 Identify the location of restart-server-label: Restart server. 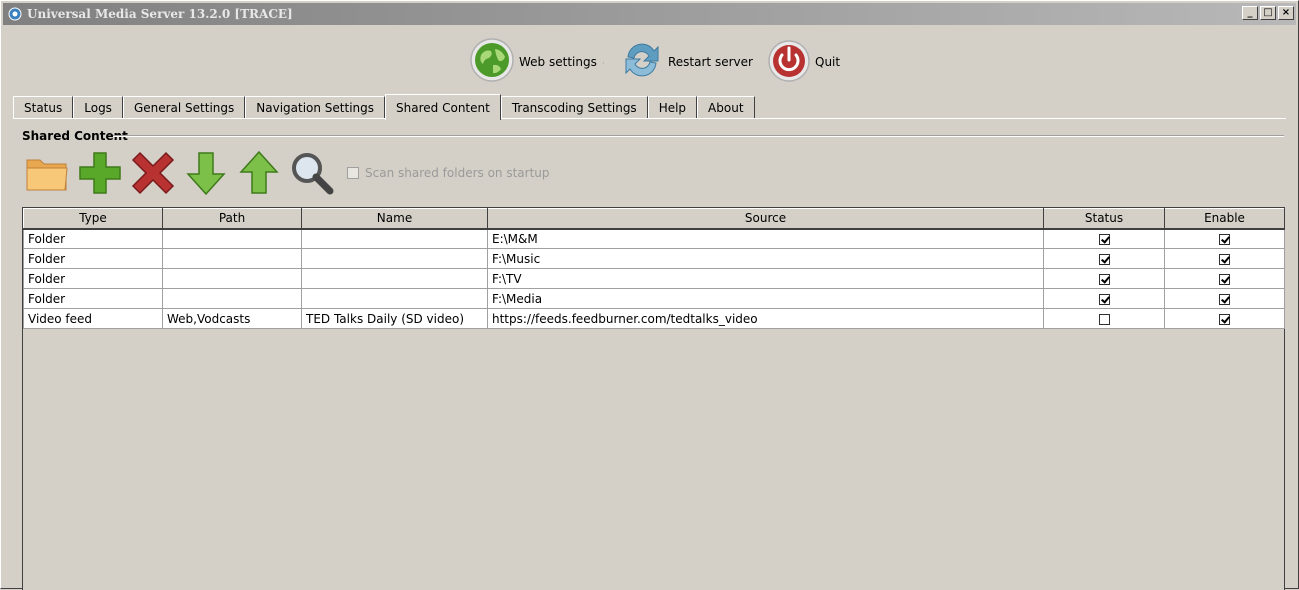
(710, 61).